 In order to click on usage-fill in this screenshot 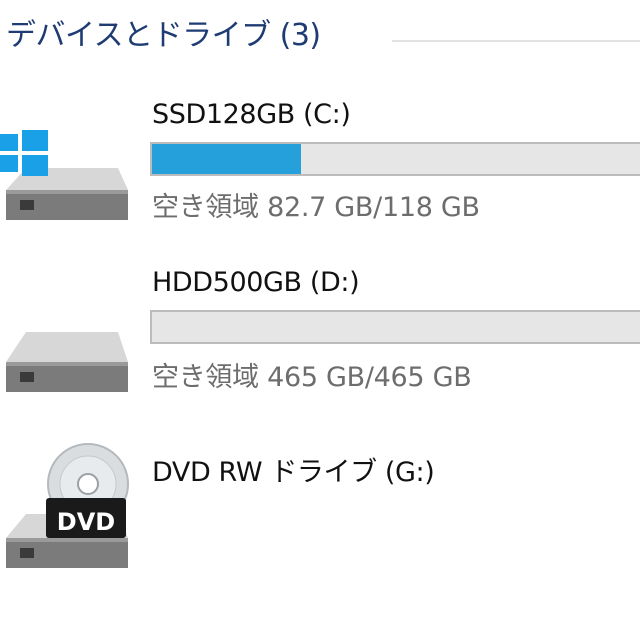, I will do `click(227, 159)`.